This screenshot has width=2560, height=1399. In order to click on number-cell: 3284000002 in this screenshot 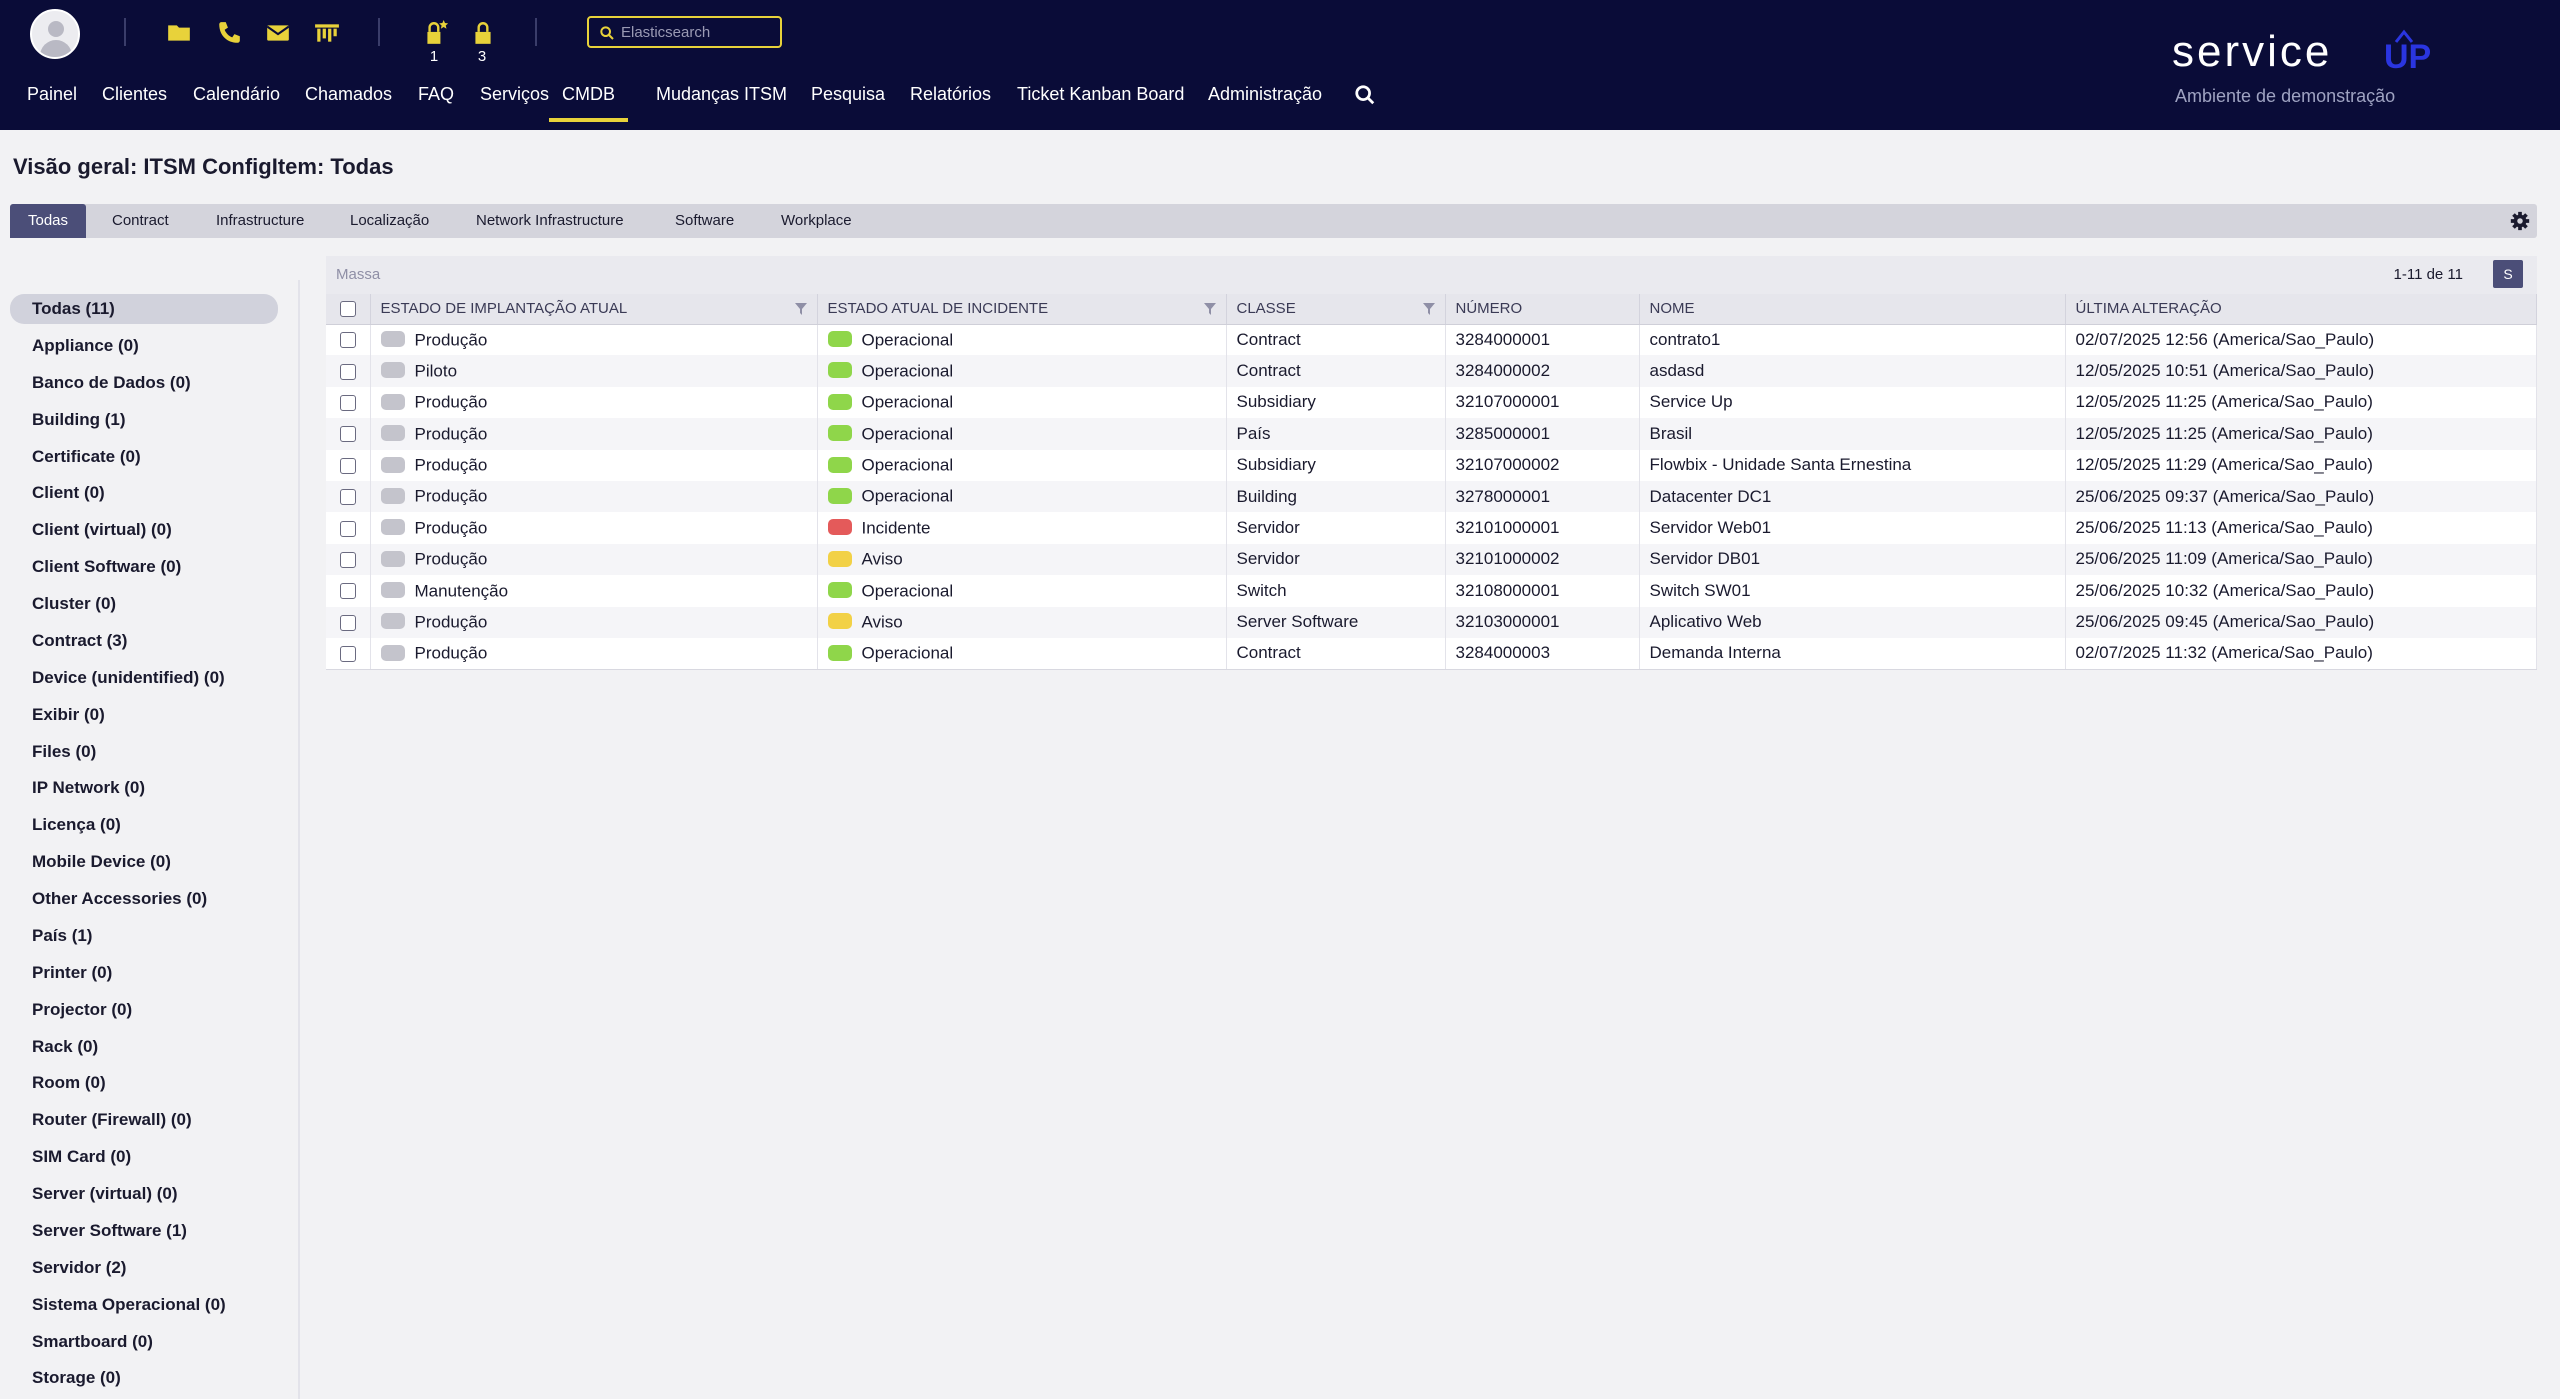, I will do `click(1542, 371)`.